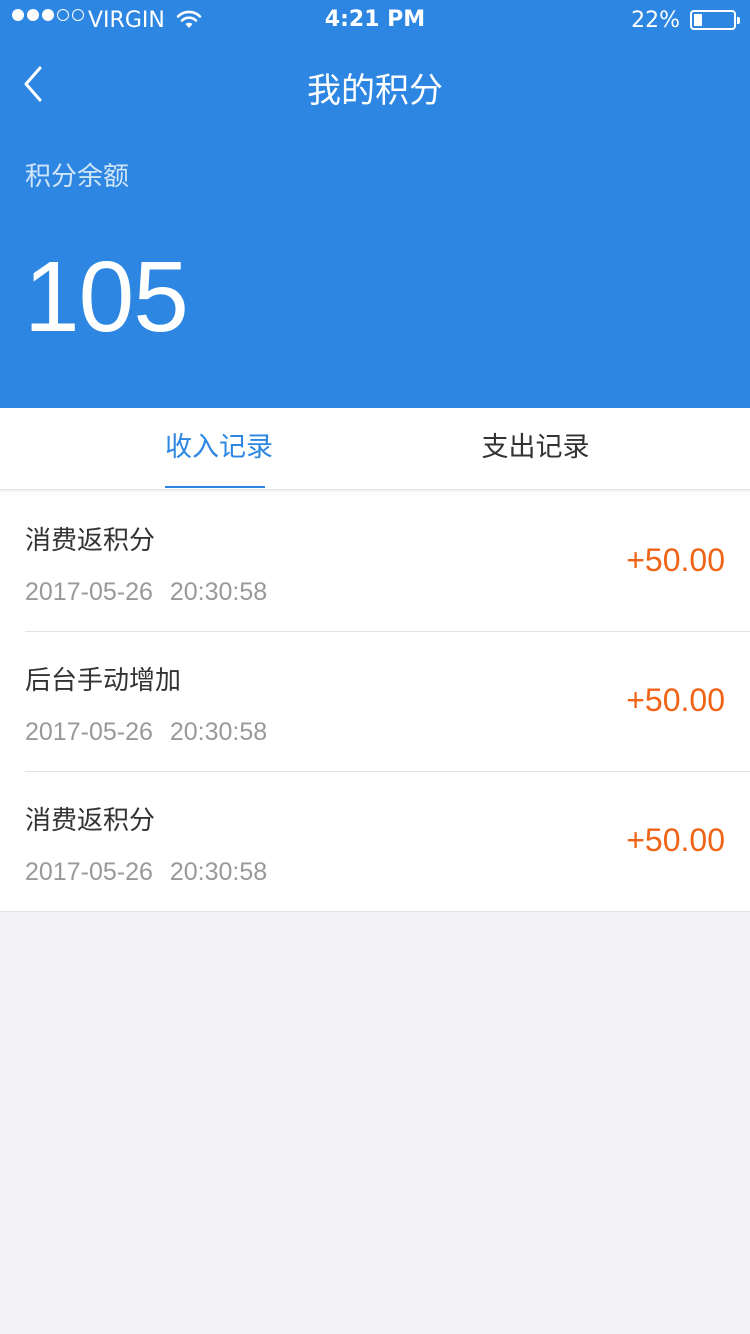  I want to click on list-item: 后台手动增加 2017-05-26 20:30:58 +50.00, so click(375, 702).